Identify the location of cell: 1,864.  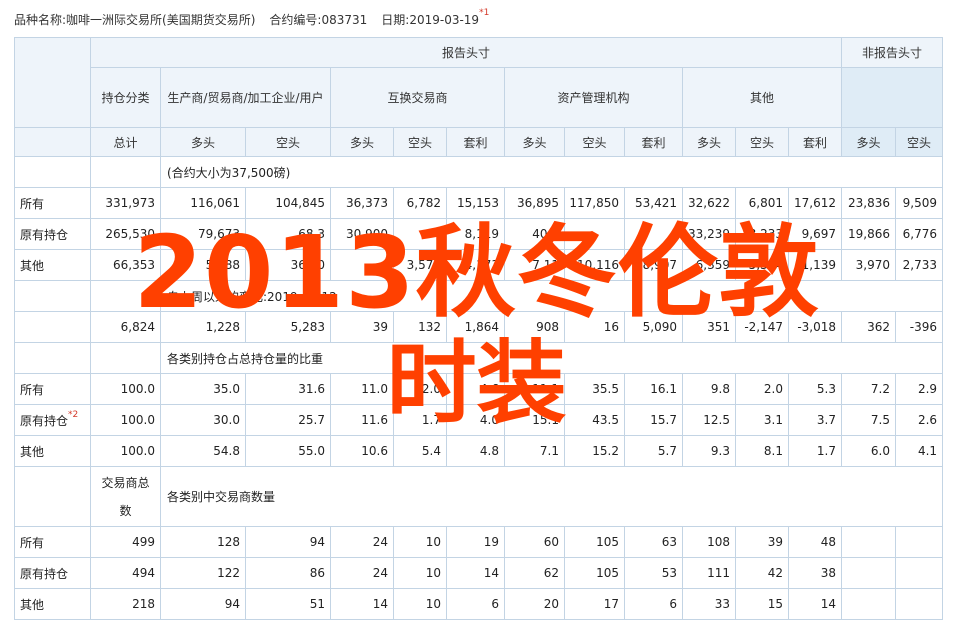
(475, 327).